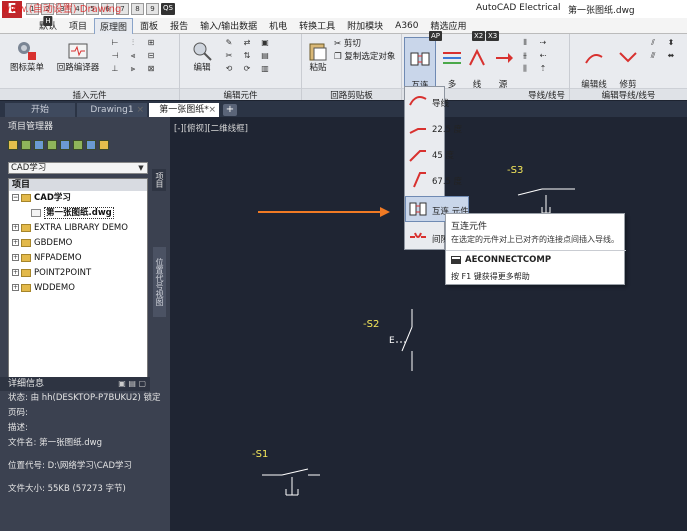  What do you see at coordinates (78, 258) in the screenshot?
I see `tree-item-nfpademo: + NFPADEMO` at bounding box center [78, 258].